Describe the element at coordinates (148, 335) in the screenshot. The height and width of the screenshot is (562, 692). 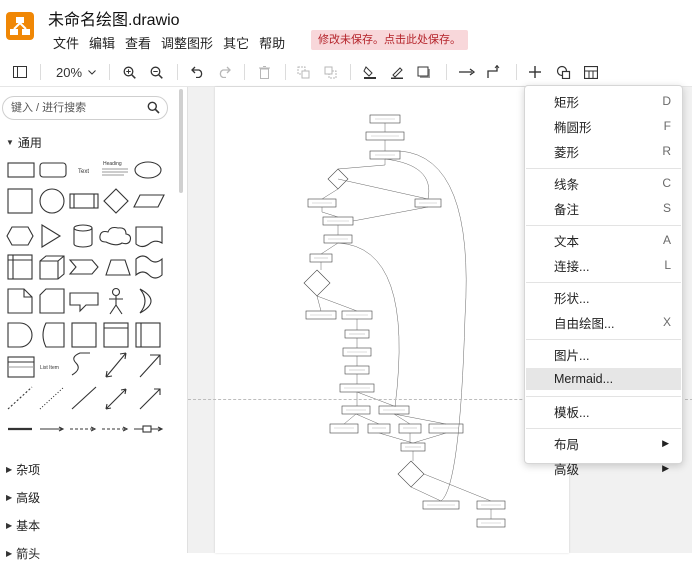
I see `shape-swimlane` at that location.